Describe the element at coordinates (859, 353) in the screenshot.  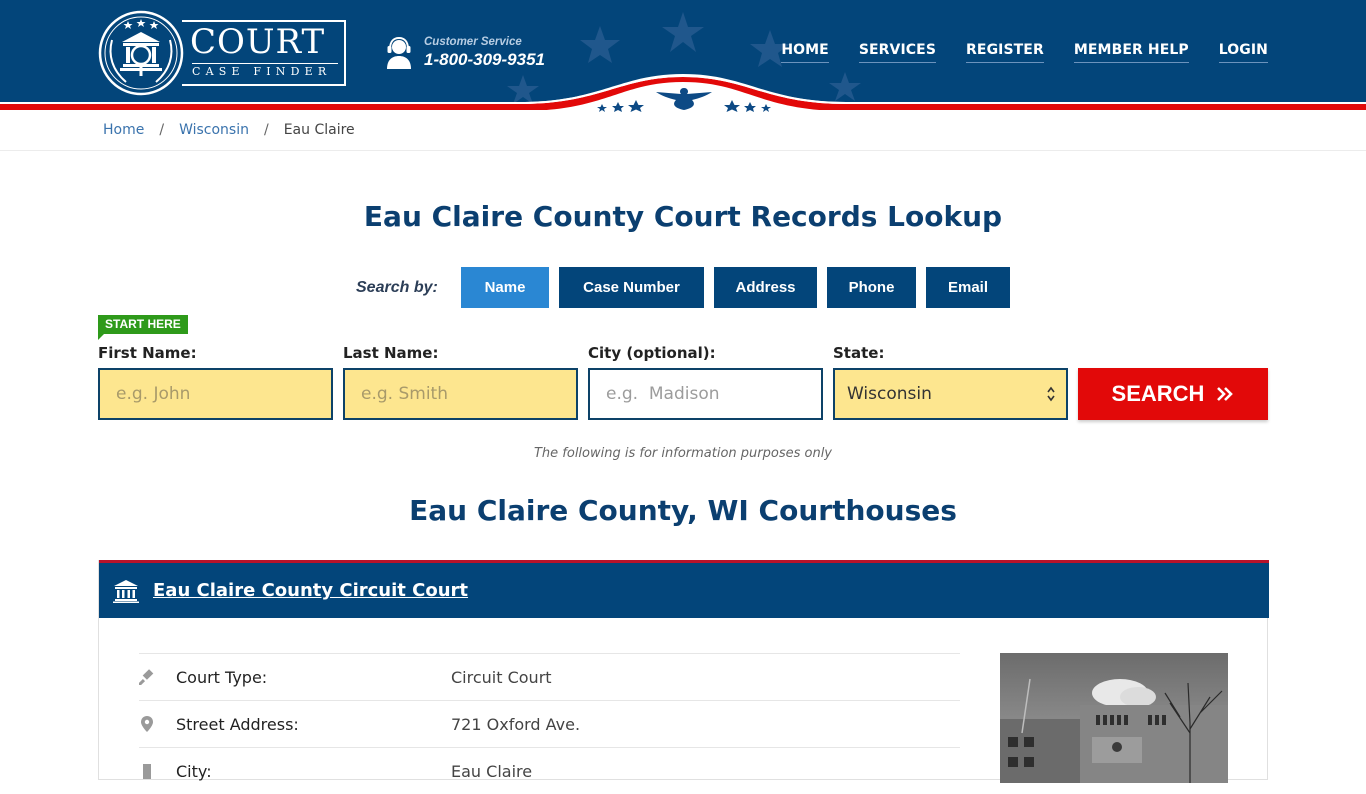
I see `state-label: State:` at that location.